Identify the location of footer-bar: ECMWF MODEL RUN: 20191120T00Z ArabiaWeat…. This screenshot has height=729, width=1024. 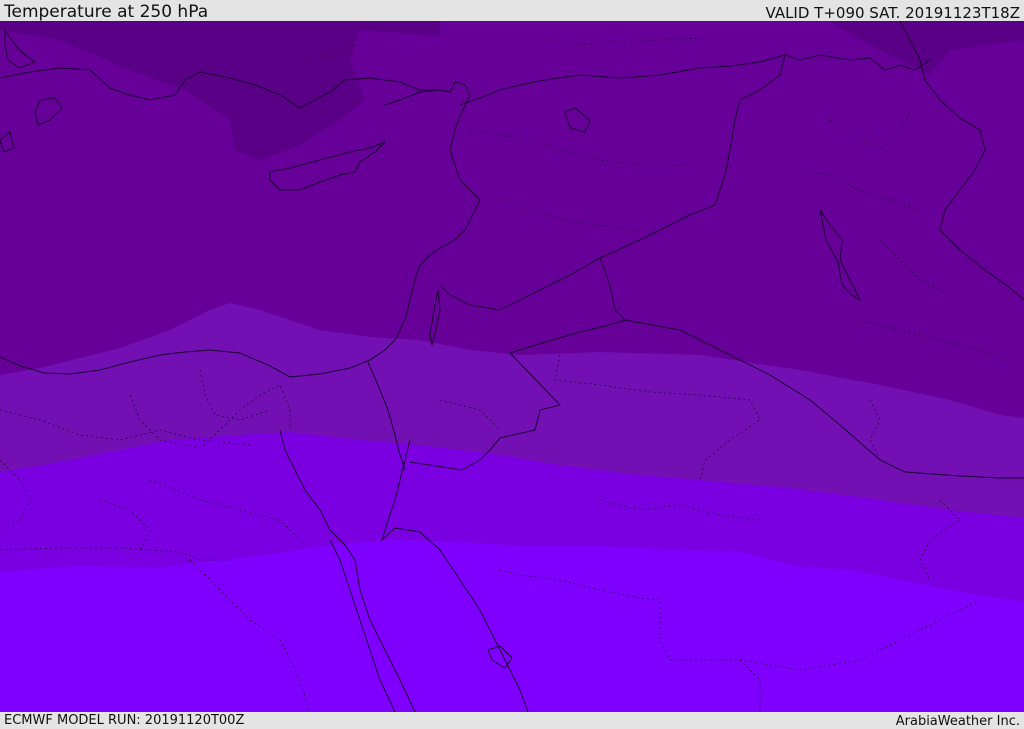
(512, 720).